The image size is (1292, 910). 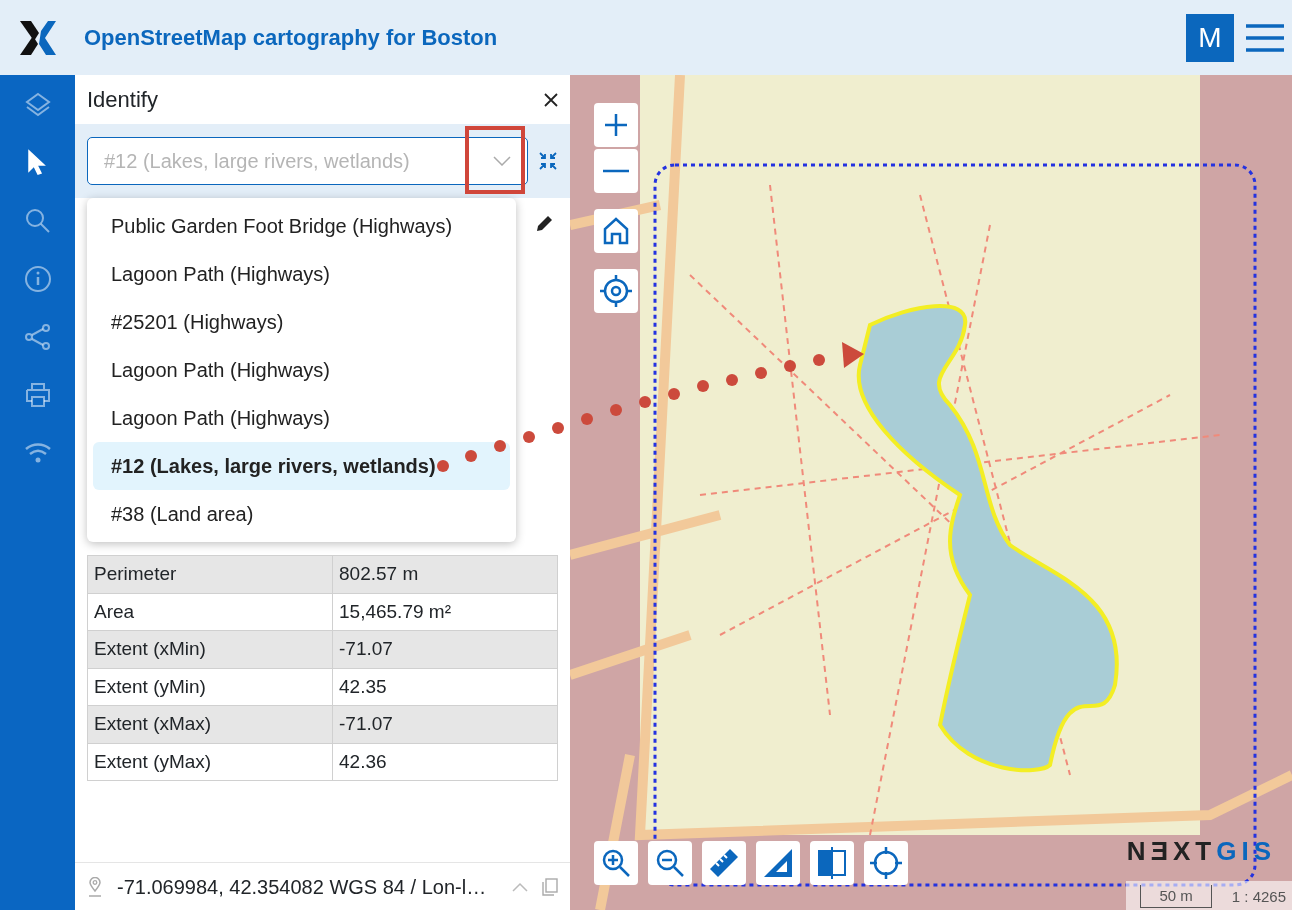 What do you see at coordinates (95, 886) in the screenshot?
I see `location-pin-icon` at bounding box center [95, 886].